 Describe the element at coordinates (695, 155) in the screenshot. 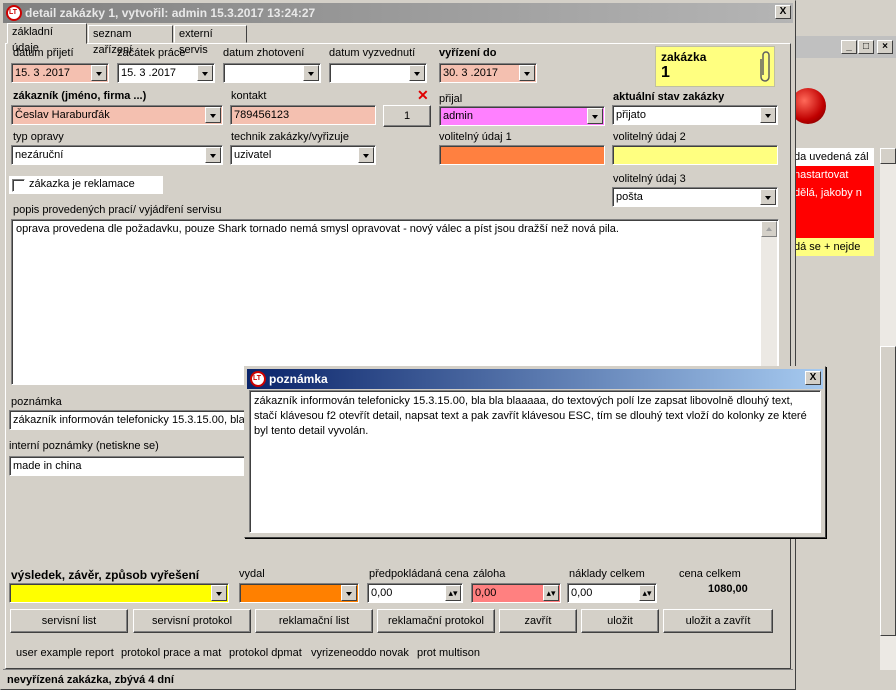

I see `optional-2-field` at that location.